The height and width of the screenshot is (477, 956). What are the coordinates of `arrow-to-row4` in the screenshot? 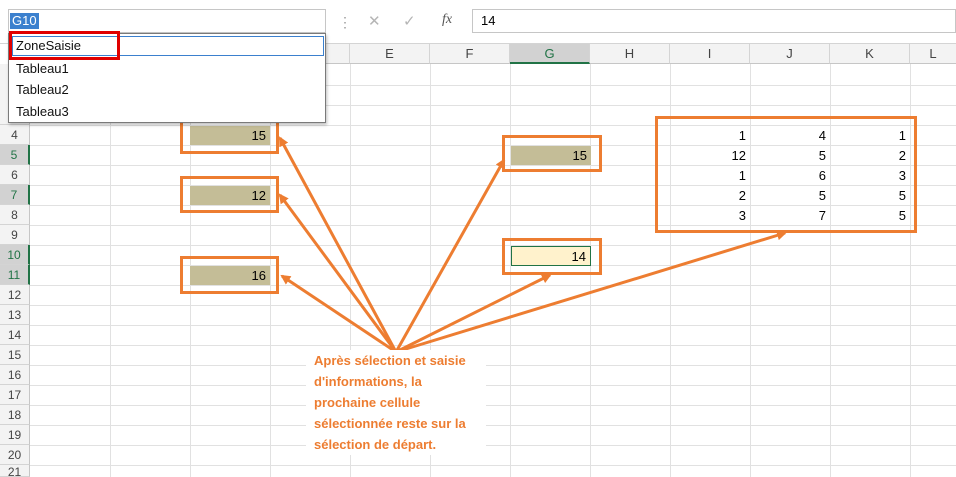 It's located at (338, 244).